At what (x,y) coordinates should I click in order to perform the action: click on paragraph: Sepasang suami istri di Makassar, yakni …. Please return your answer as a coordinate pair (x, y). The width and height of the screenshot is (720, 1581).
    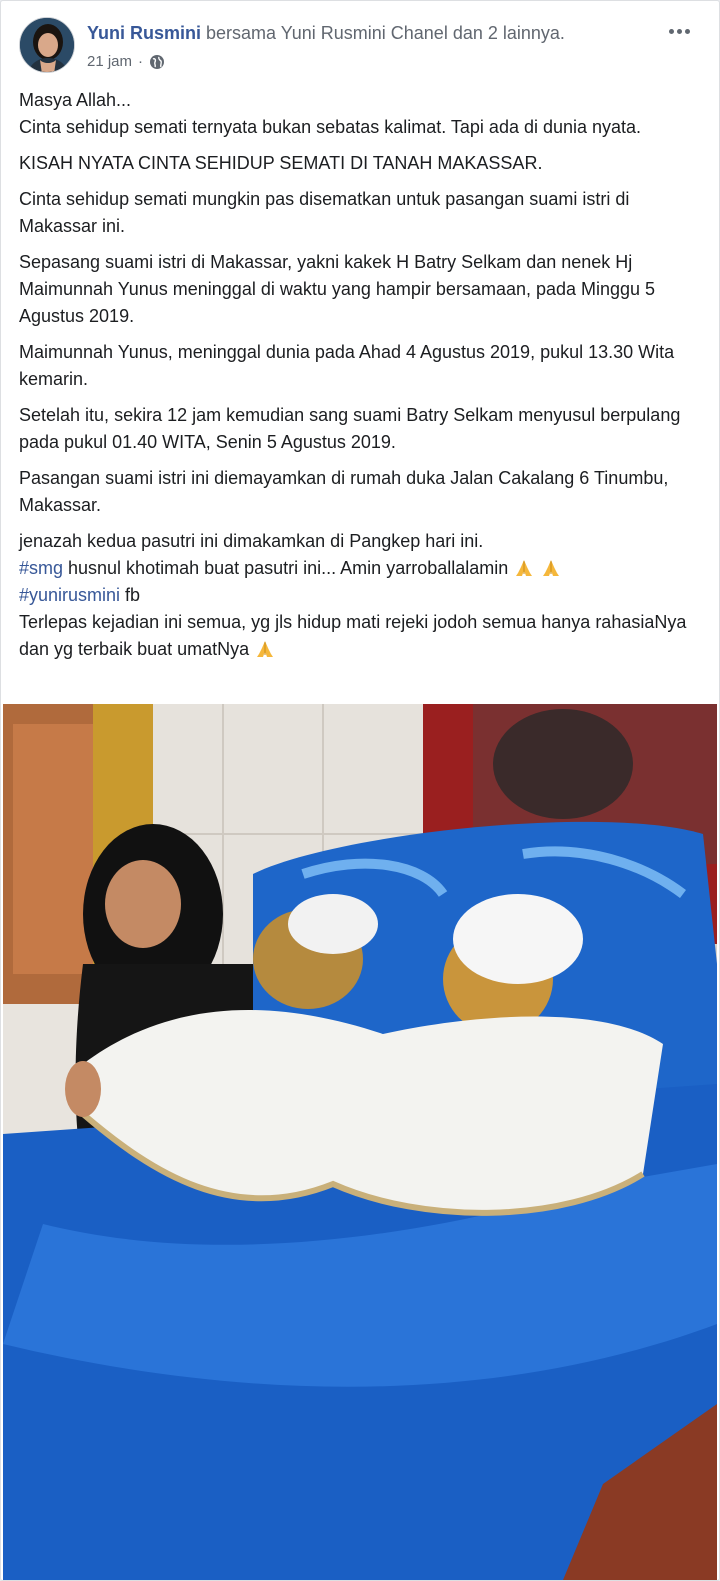
    Looking at the image, I should click on (337, 289).